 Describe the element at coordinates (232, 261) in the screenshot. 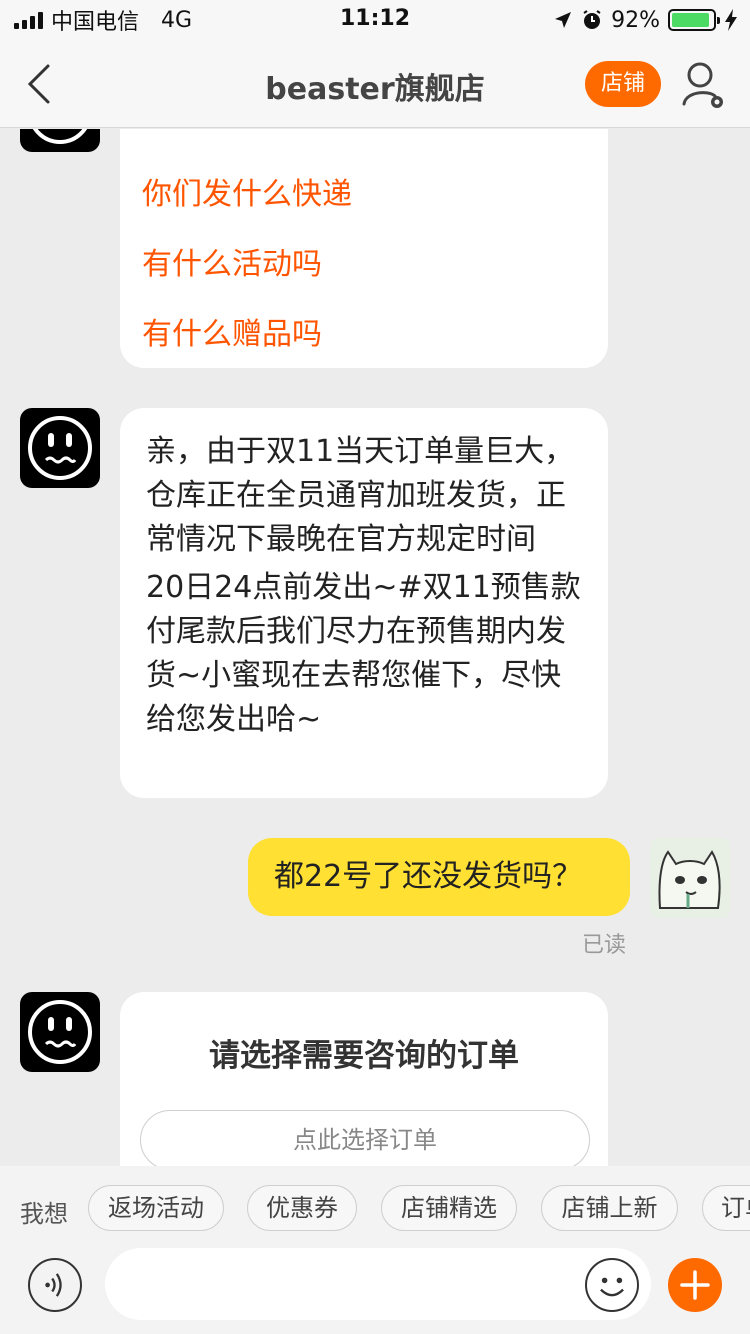

I see `faq-link-activity: 有什么活动吗` at that location.